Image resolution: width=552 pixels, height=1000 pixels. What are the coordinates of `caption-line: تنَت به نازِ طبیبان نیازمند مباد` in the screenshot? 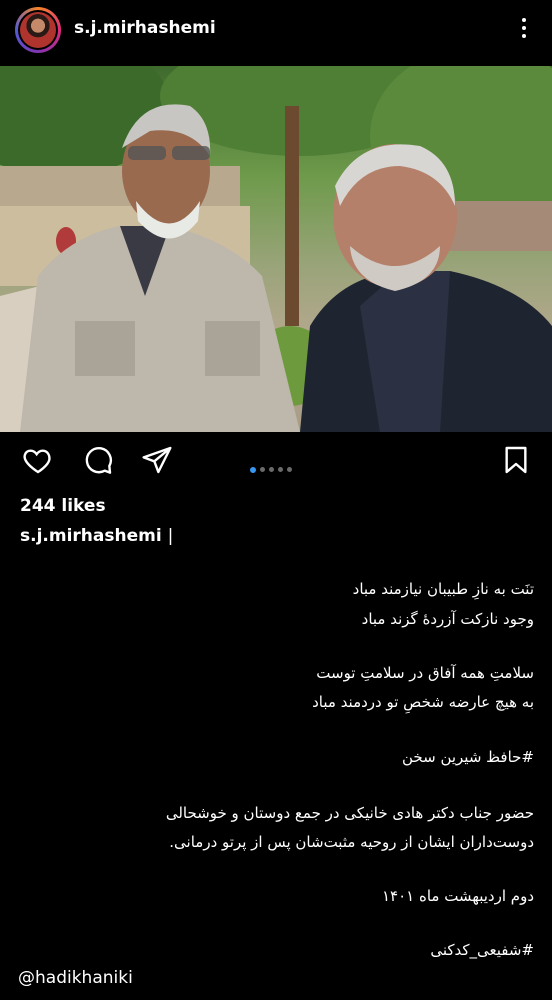 It's located at (443, 589).